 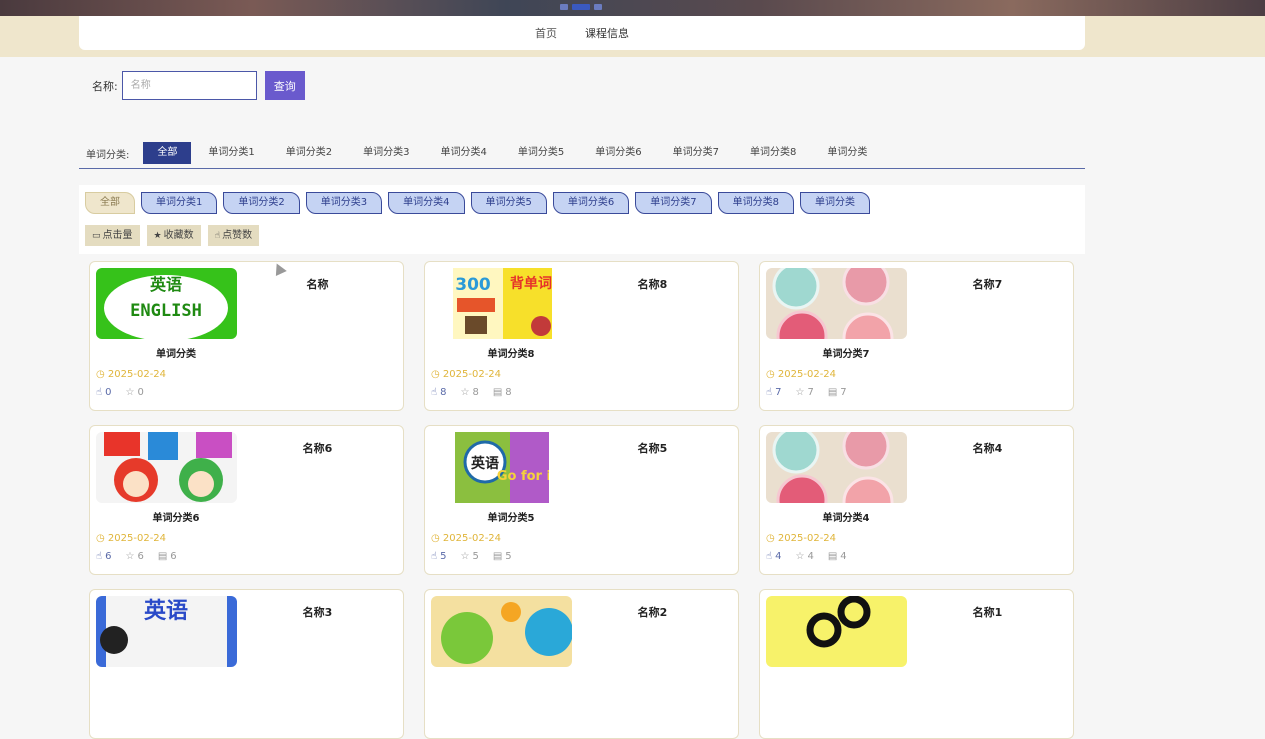 What do you see at coordinates (755, 203) in the screenshot?
I see `chip-category-8: 单词分类8` at bounding box center [755, 203].